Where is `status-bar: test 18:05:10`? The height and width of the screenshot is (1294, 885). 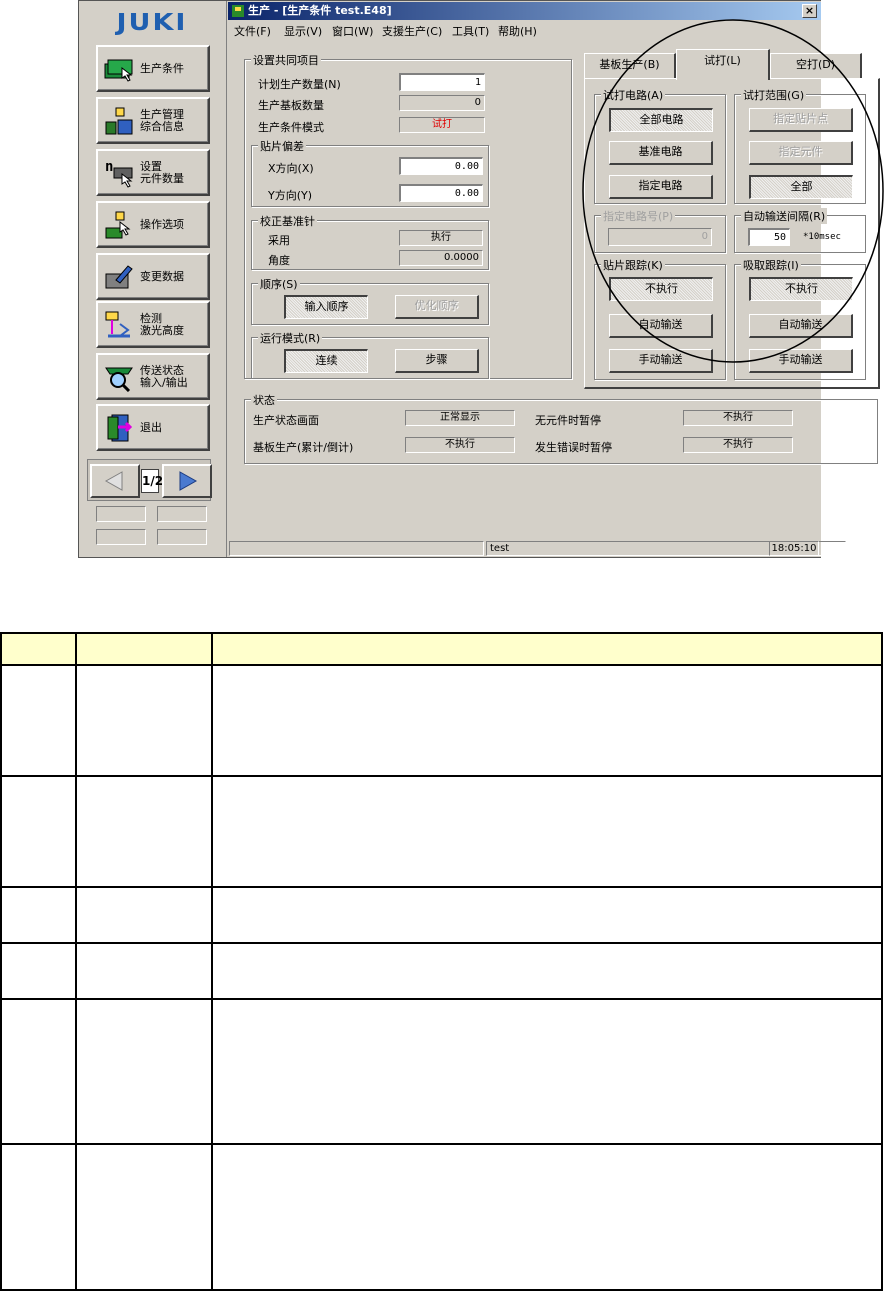
status-bar: test 18:05:10 is located at coordinates (537, 548).